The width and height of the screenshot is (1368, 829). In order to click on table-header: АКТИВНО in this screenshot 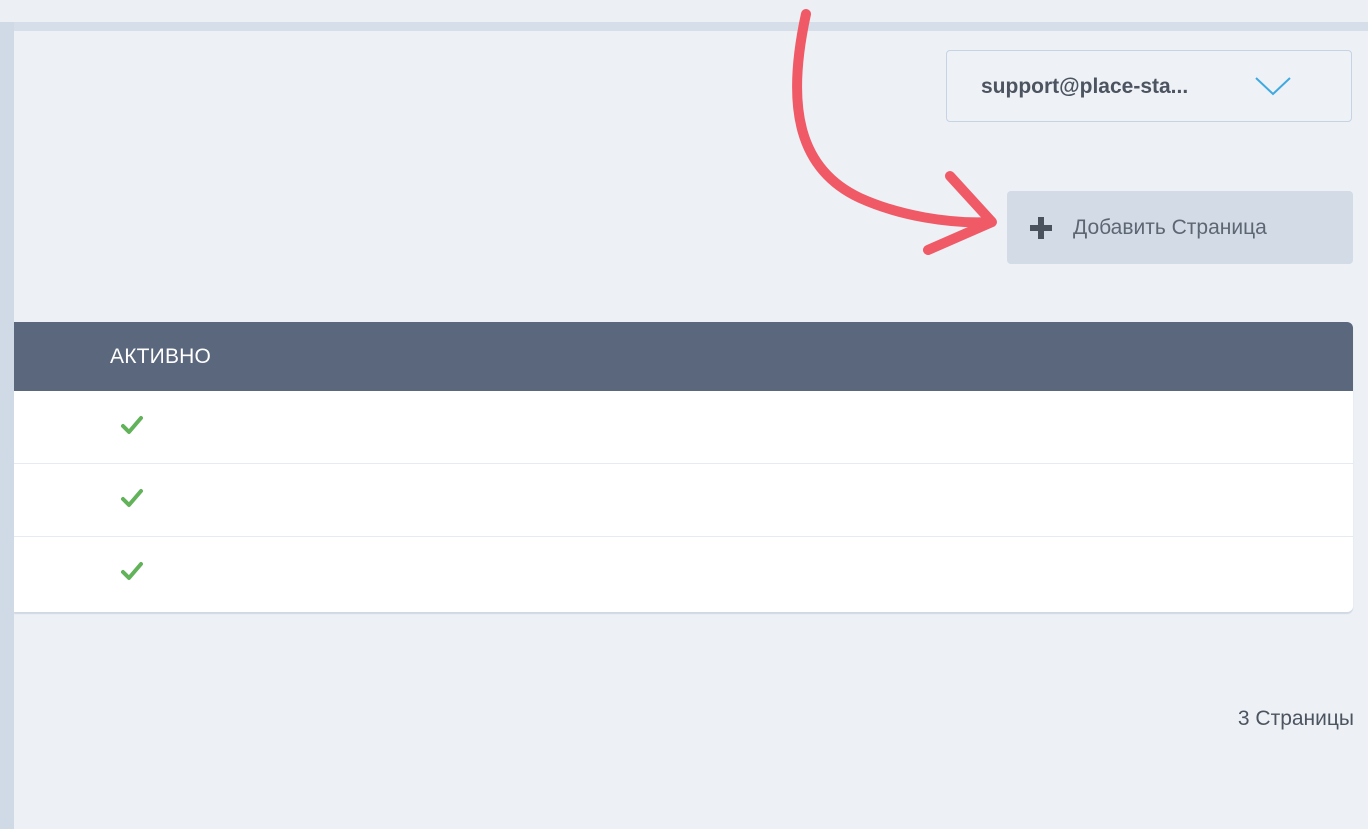, I will do `click(683, 356)`.